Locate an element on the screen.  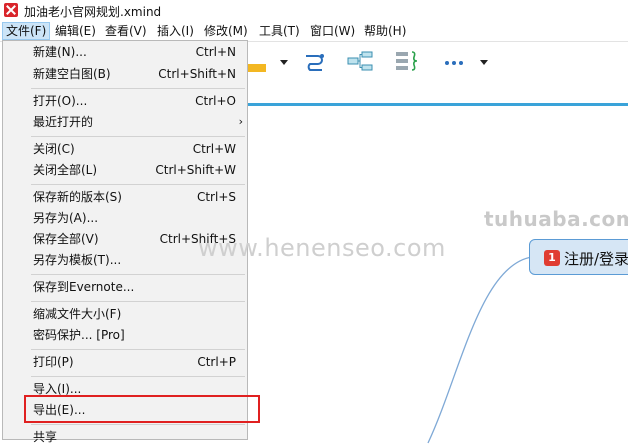
menu-item-save-version: 保存新的版本(S) Ctrl+S is located at coordinates (134, 197).